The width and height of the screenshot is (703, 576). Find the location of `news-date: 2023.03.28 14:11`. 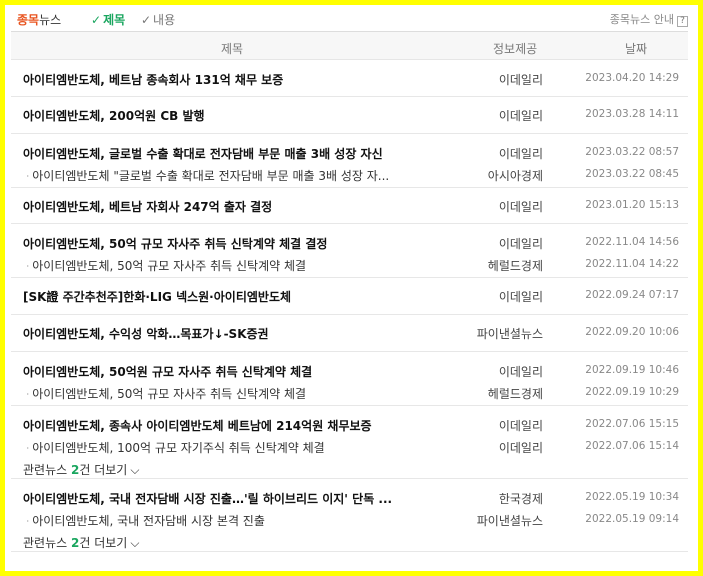

news-date: 2023.03.28 14:11 is located at coordinates (632, 114).